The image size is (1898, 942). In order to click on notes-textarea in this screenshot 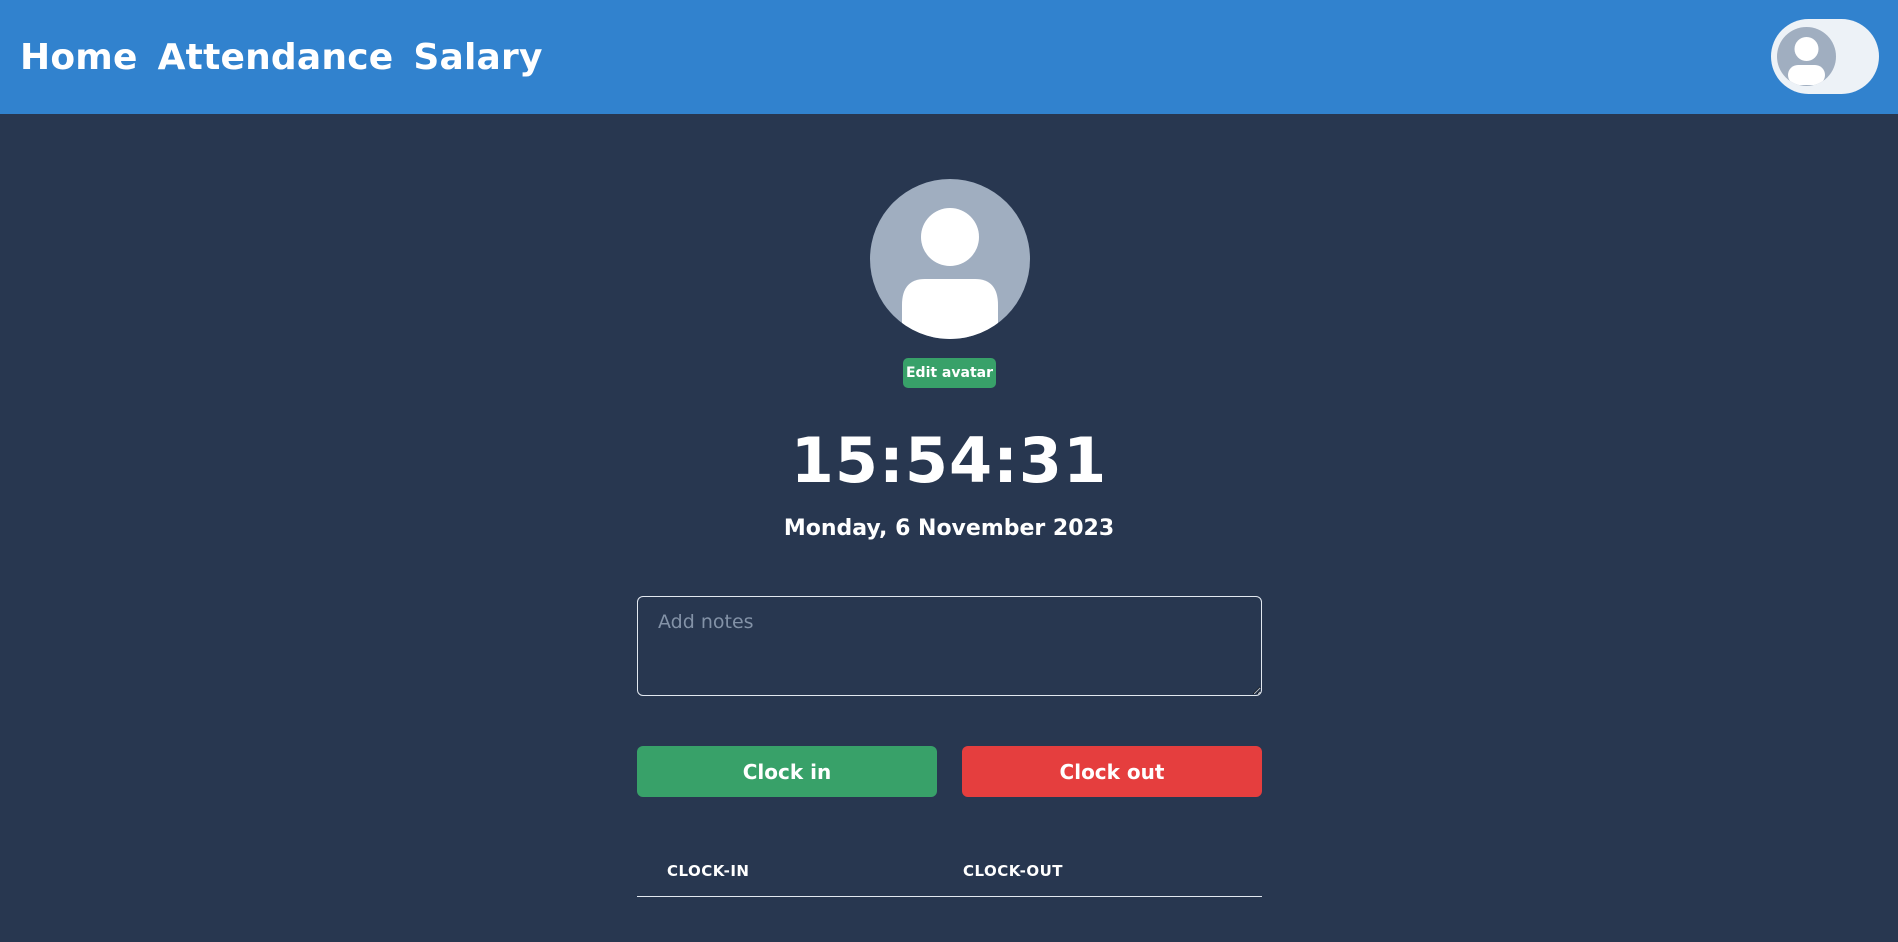, I will do `click(949, 646)`.